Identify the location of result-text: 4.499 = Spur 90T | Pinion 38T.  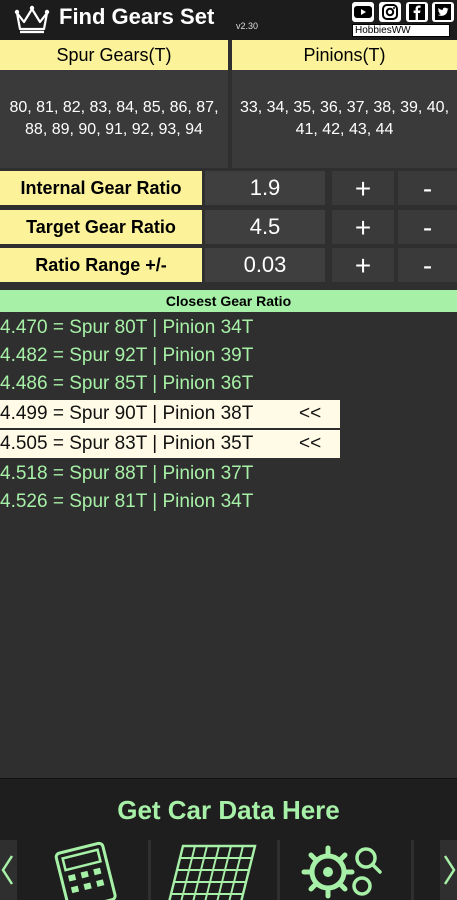
(127, 413).